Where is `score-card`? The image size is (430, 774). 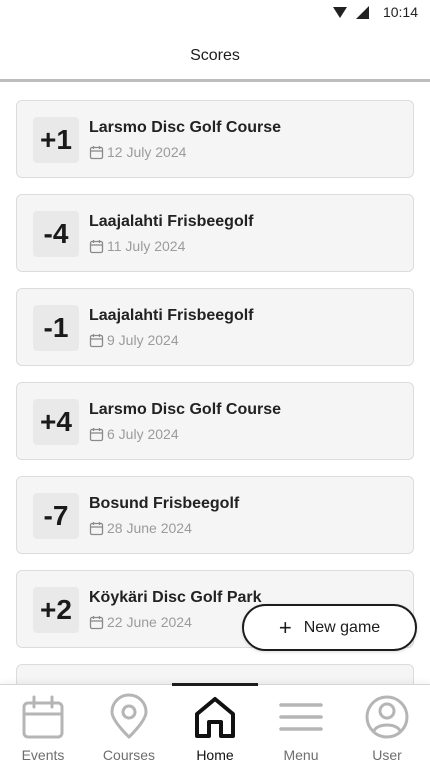 score-card is located at coordinates (215, 674).